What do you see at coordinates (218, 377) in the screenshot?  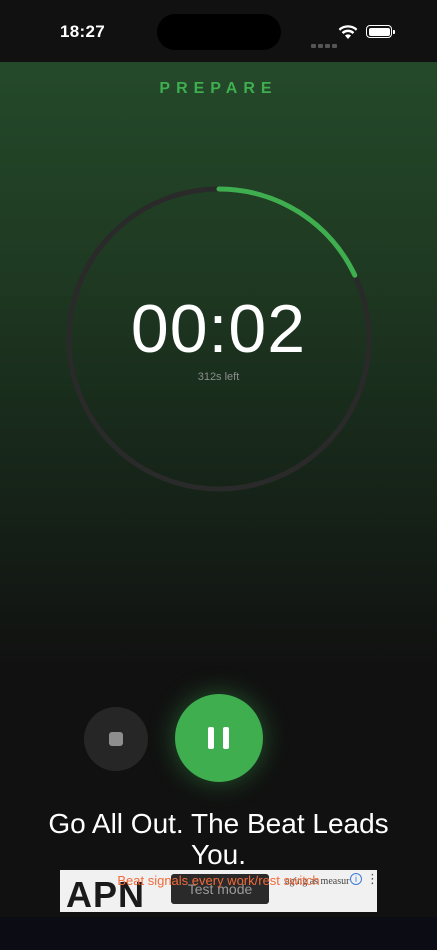 I see `remaining-time: 312s left` at bounding box center [218, 377].